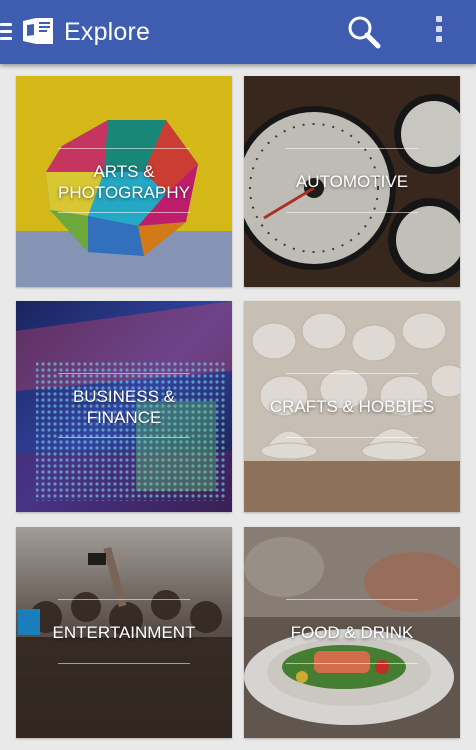  I want to click on category-tile-entertainment: ENTERTAINMENT, so click(124, 632).